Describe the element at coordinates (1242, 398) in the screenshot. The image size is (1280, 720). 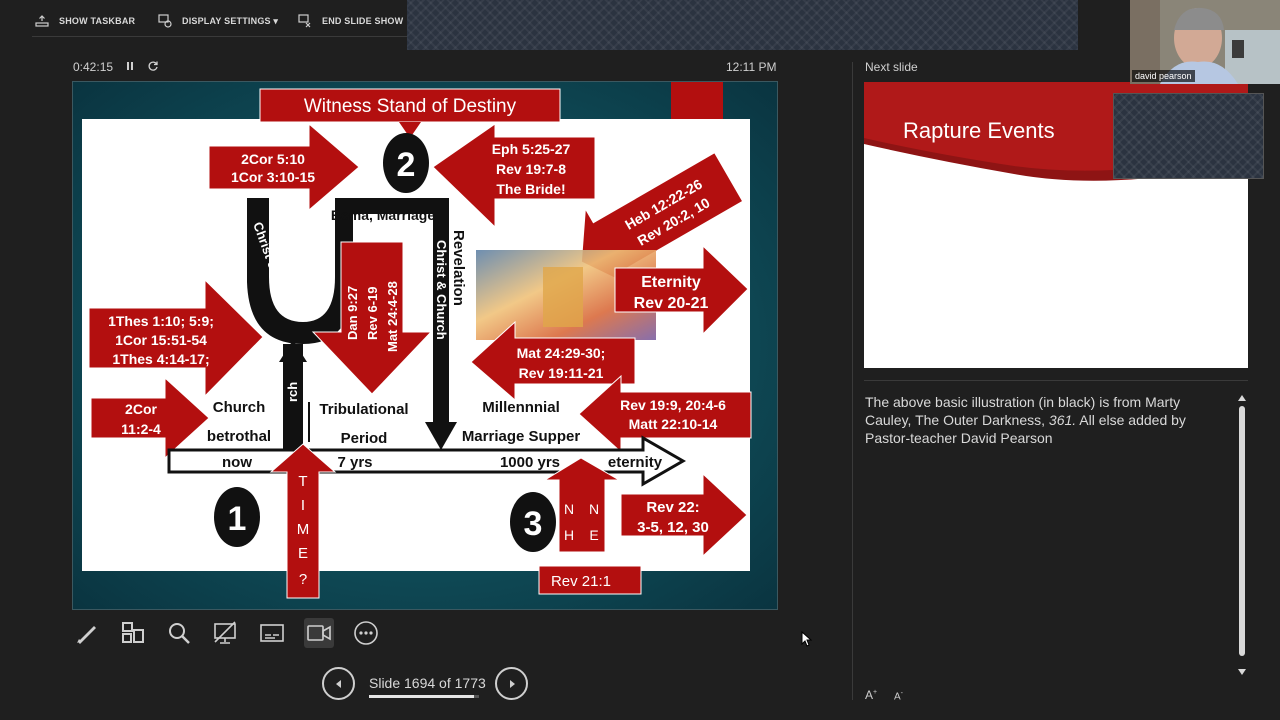
I see `scroll-up-icon` at that location.